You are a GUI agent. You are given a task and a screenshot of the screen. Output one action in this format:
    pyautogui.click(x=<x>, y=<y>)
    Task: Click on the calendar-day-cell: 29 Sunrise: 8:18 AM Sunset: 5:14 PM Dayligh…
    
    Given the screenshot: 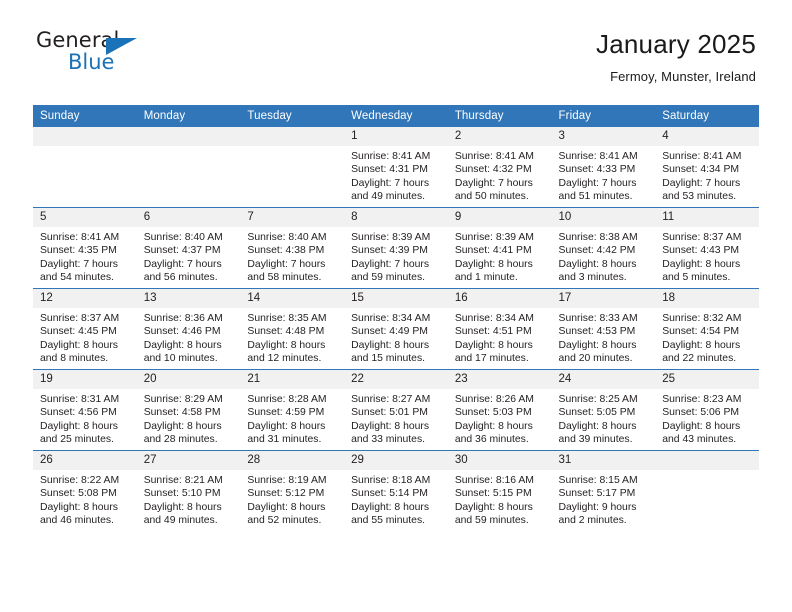 What is the action you would take?
    pyautogui.click(x=396, y=490)
    